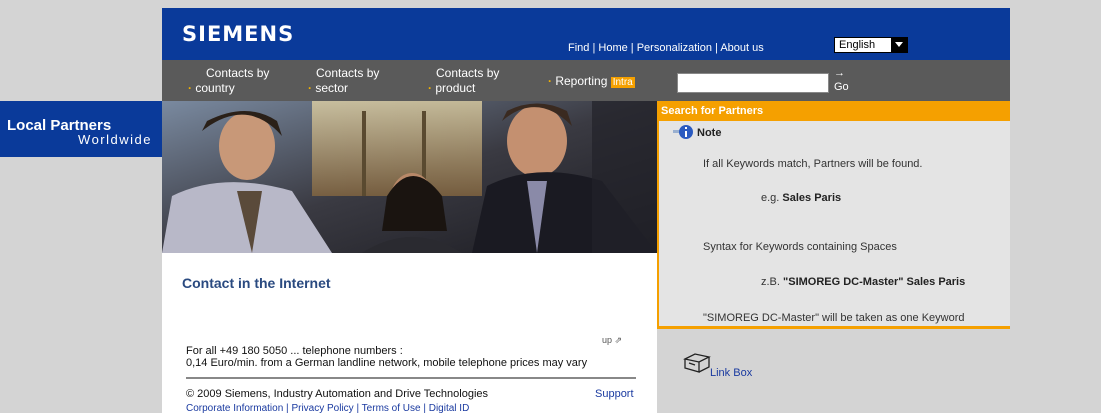  Describe the element at coordinates (696, 362) in the screenshot. I see `link-box-icon` at that location.